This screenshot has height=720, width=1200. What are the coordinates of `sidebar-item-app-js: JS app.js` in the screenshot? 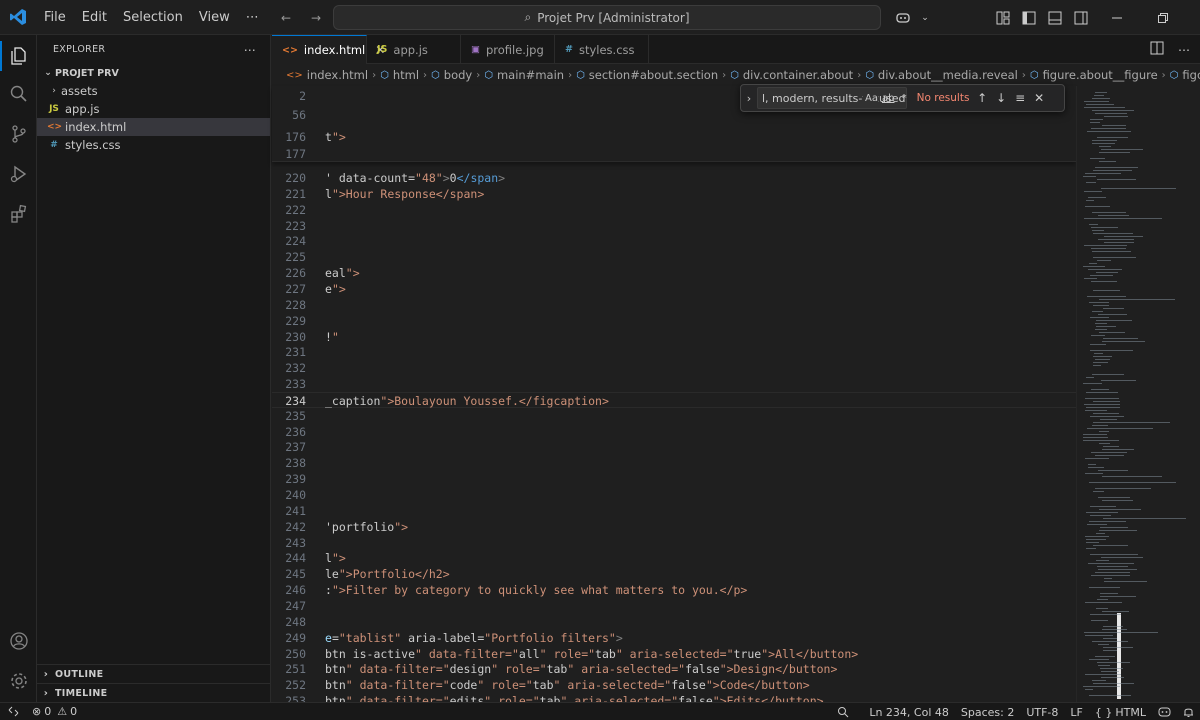 It's located at (153, 109).